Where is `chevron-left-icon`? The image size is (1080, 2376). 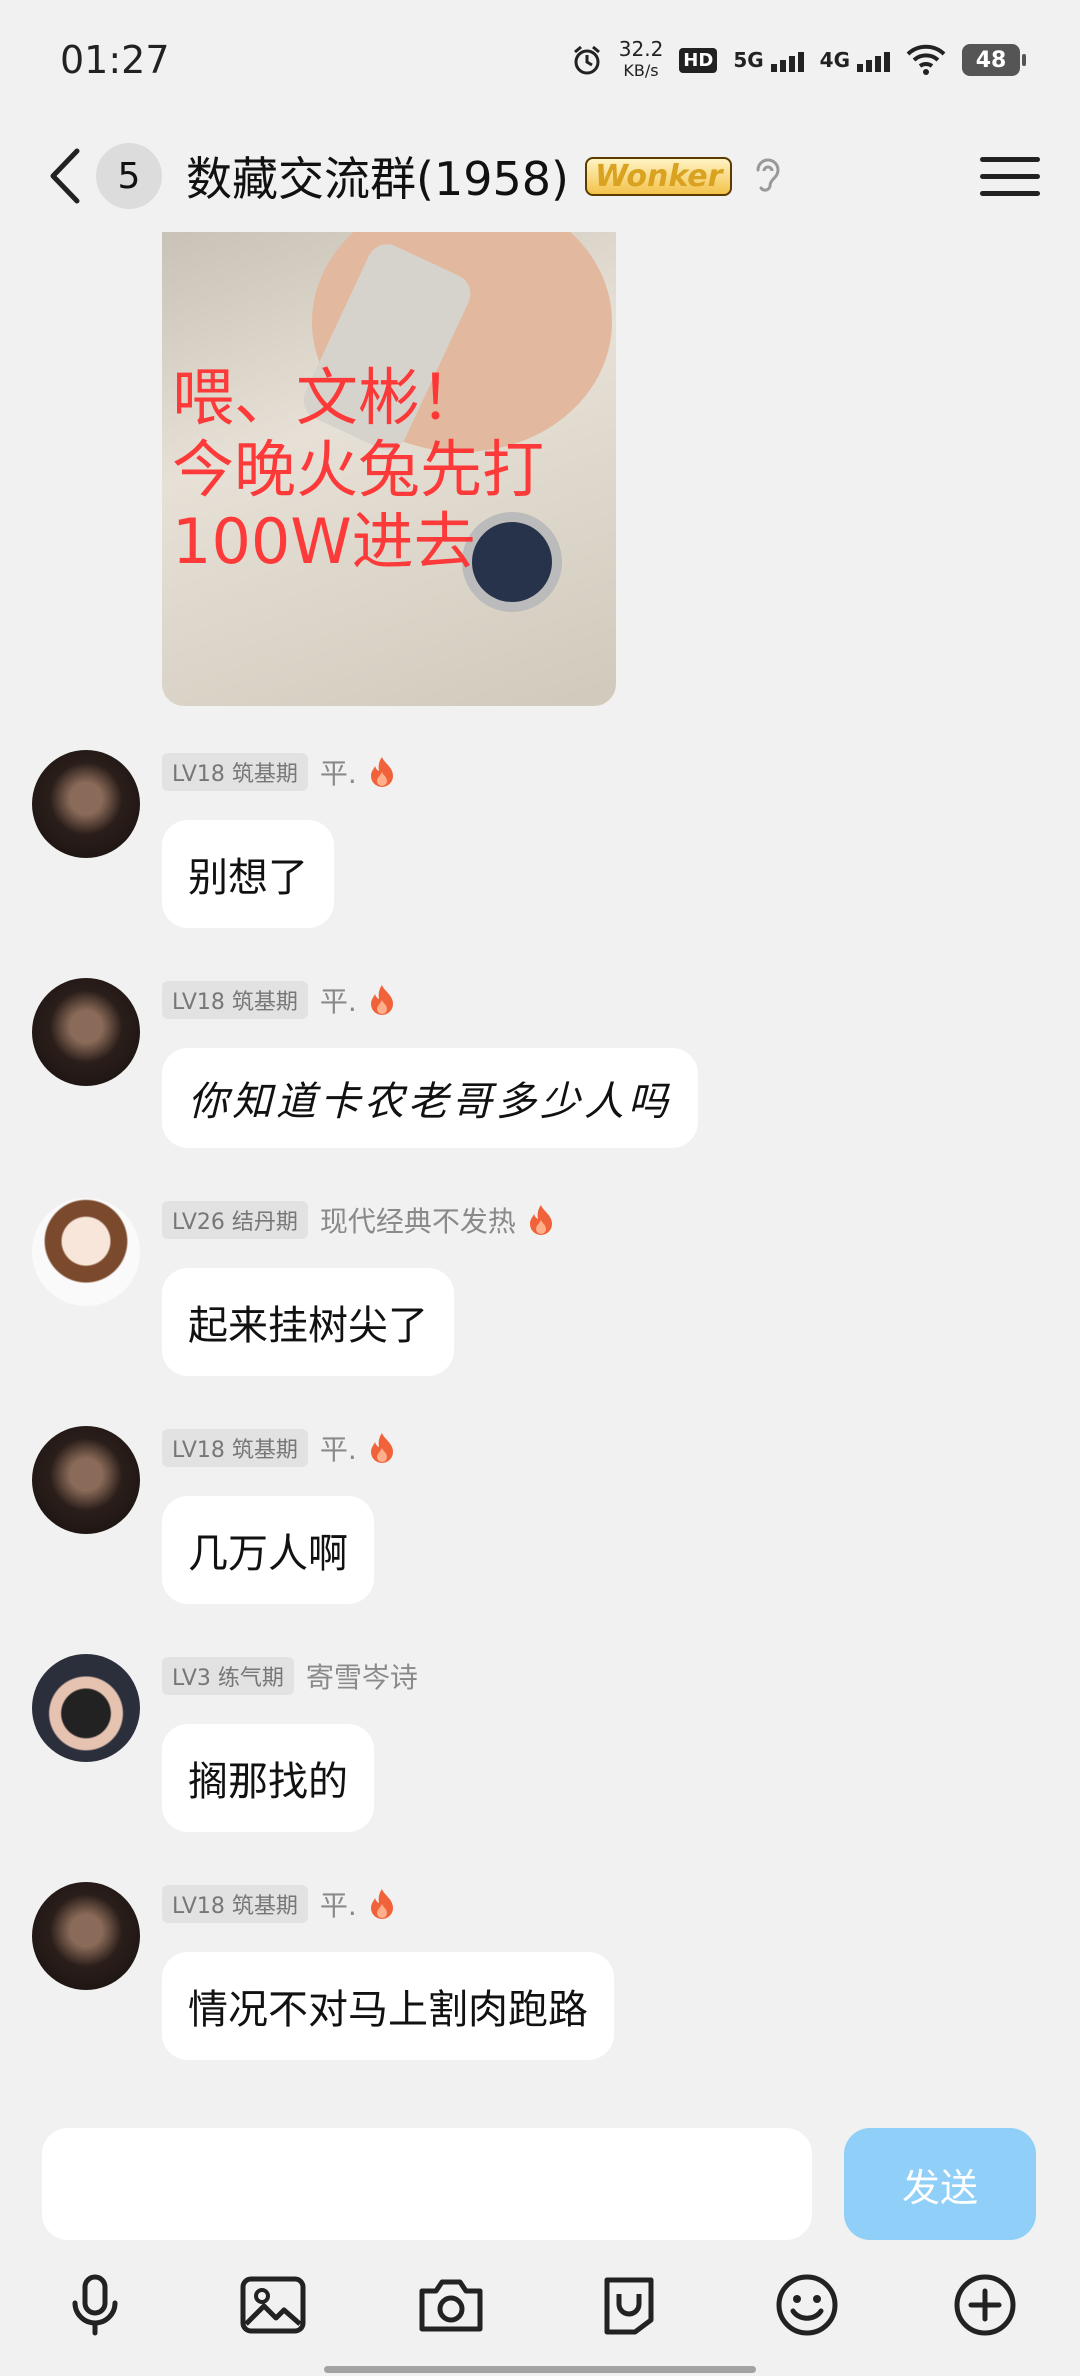 chevron-left-icon is located at coordinates (65, 176).